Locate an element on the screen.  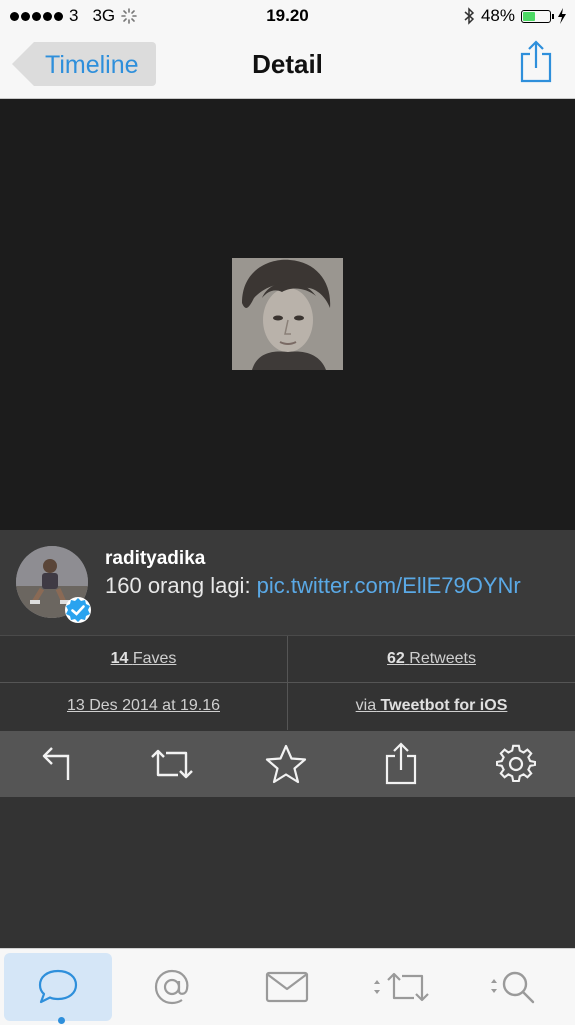
battery-percent: 48% is located at coordinates (497, 15).